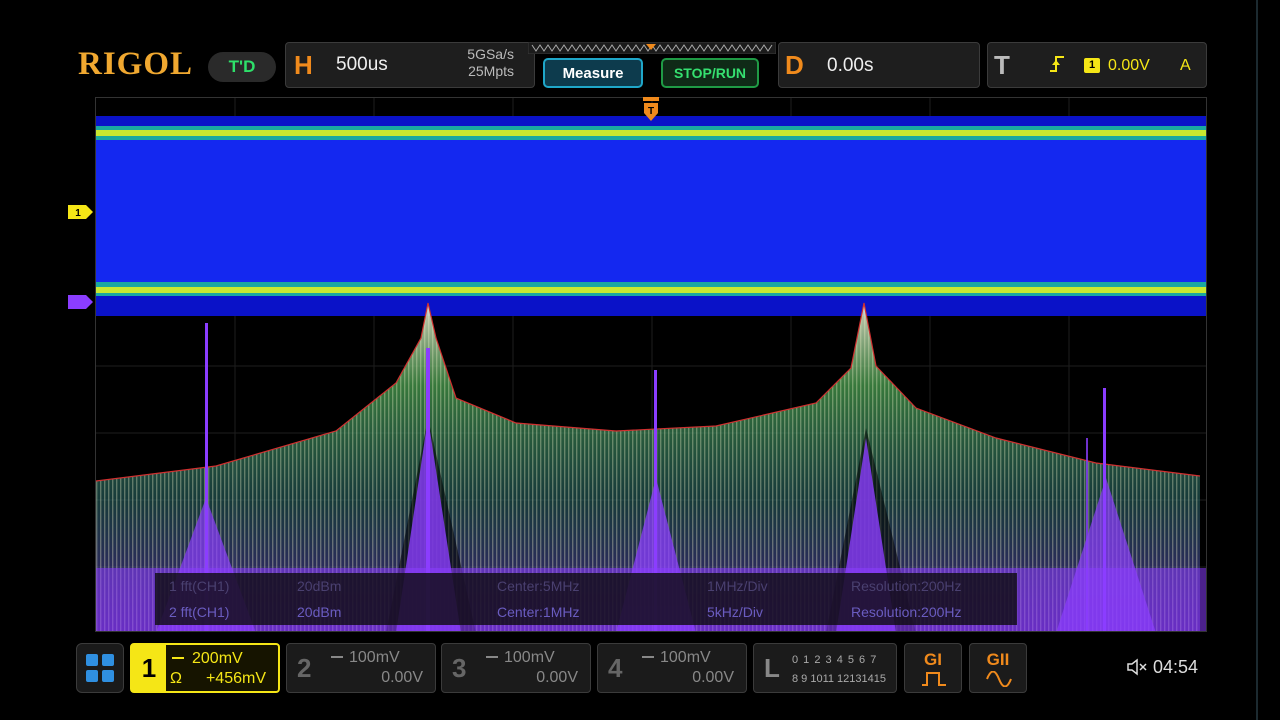  What do you see at coordinates (999, 679) in the screenshot?
I see `sine-wave-icon` at bounding box center [999, 679].